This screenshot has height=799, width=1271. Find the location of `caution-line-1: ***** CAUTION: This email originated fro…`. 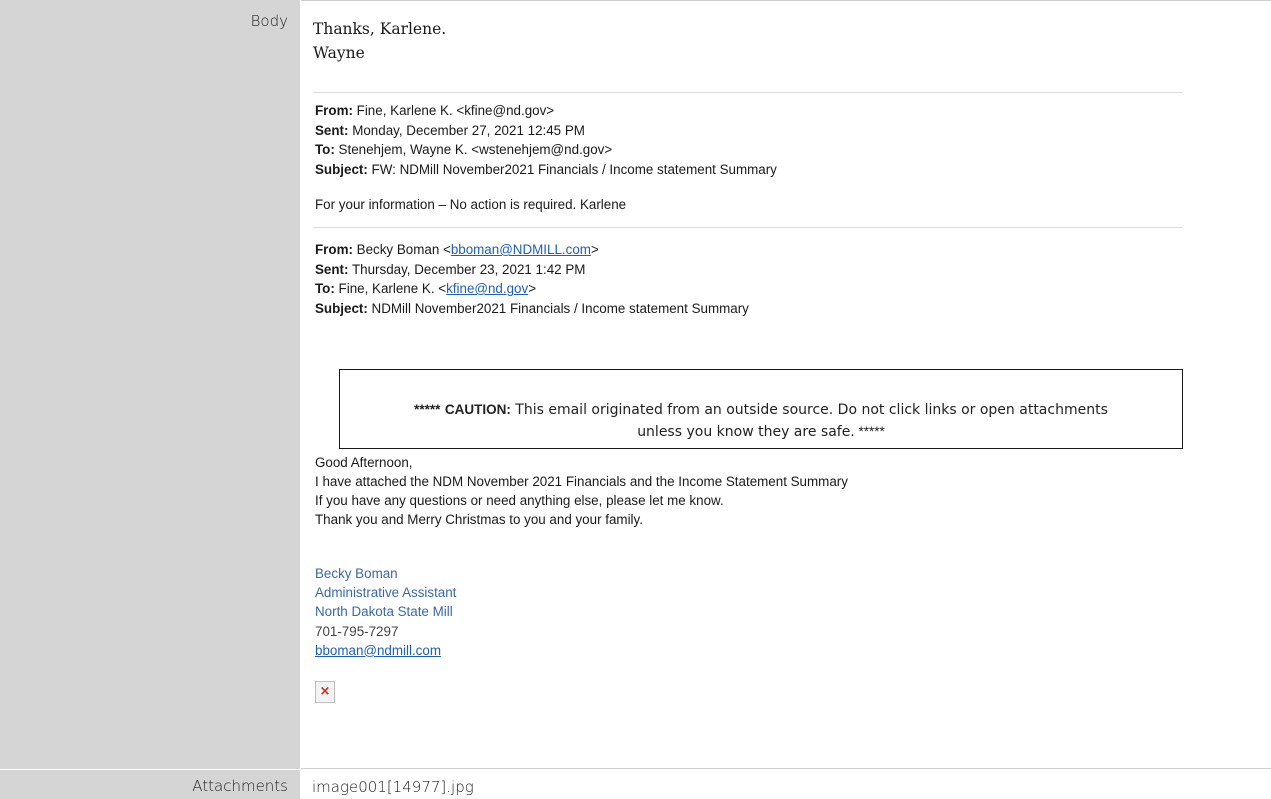

caution-line-1: ***** CAUTION: This email originated fro… is located at coordinates (761, 410).